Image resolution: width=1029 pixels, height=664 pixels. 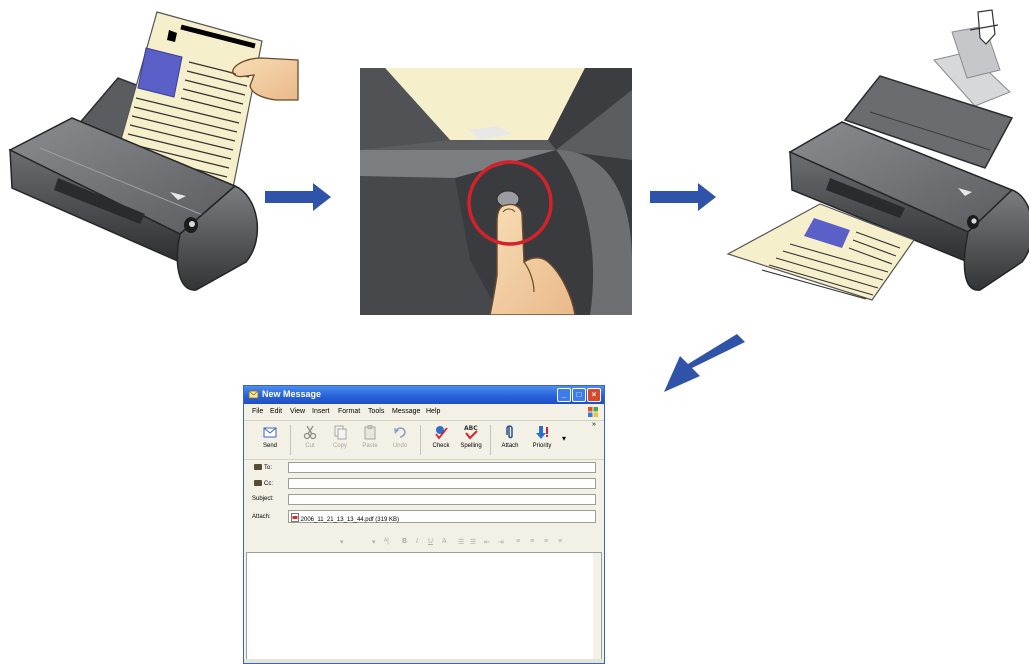 What do you see at coordinates (406, 411) in the screenshot?
I see `menu-message: Message` at bounding box center [406, 411].